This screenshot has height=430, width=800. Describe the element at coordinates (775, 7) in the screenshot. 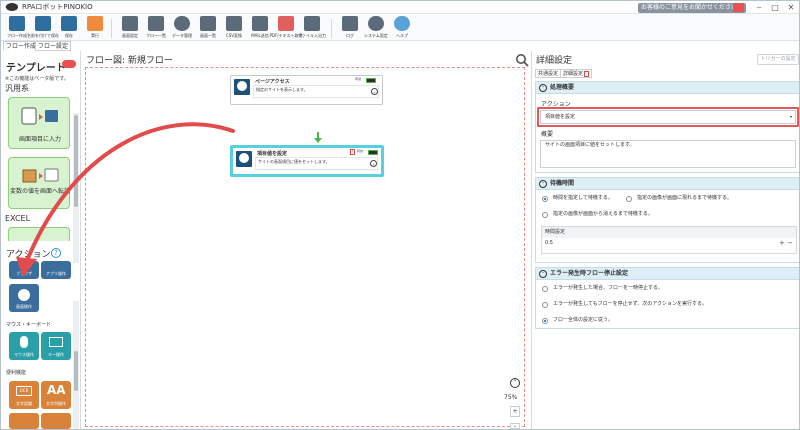

I see `maximize-button: □` at that location.